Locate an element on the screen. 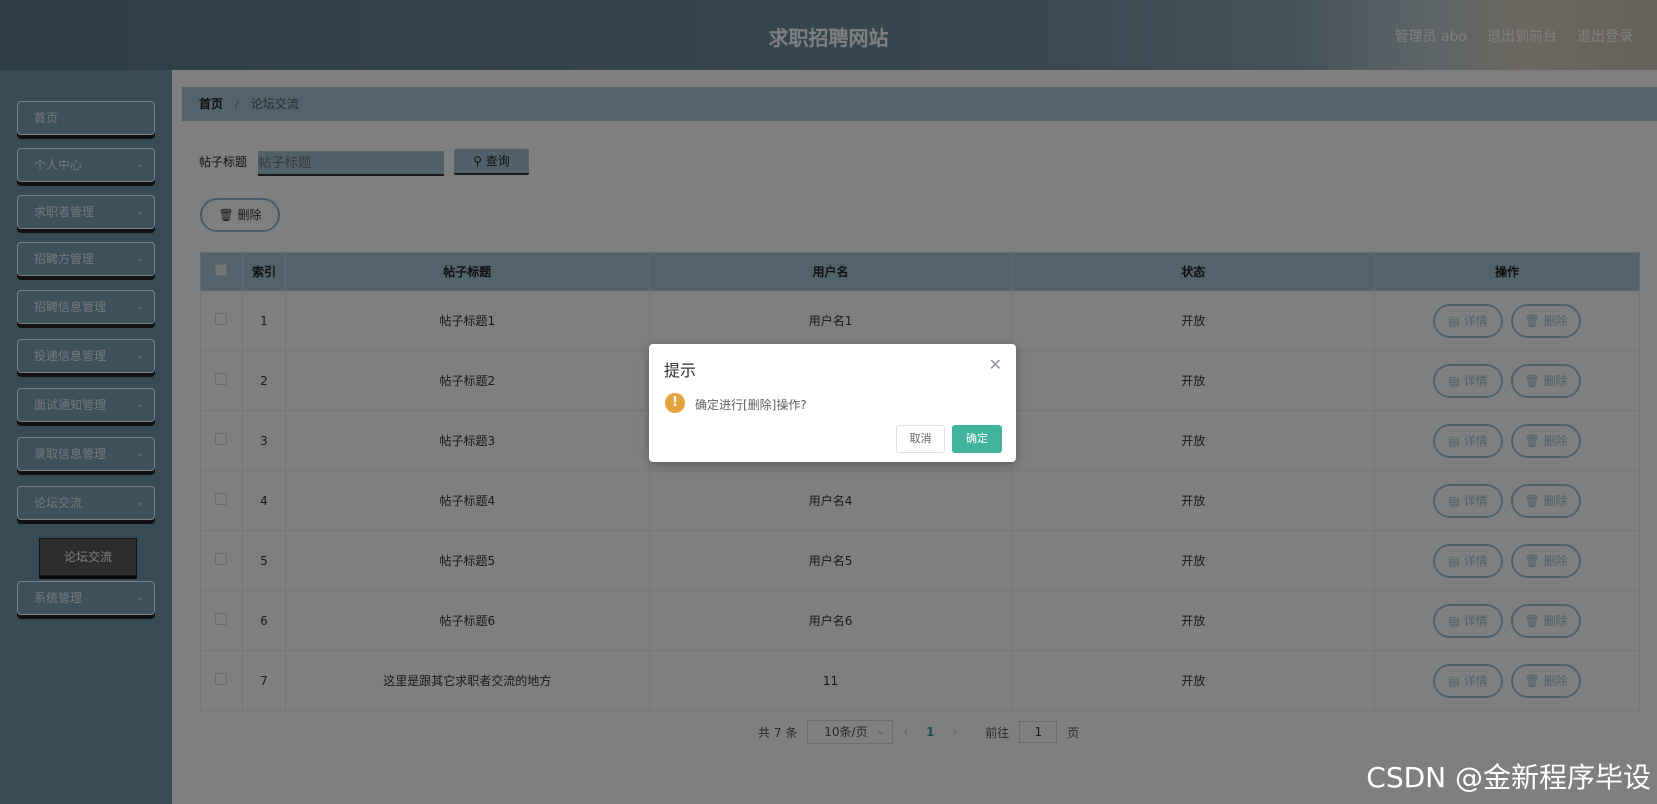  close-icon: ✕ is located at coordinates (995, 364).